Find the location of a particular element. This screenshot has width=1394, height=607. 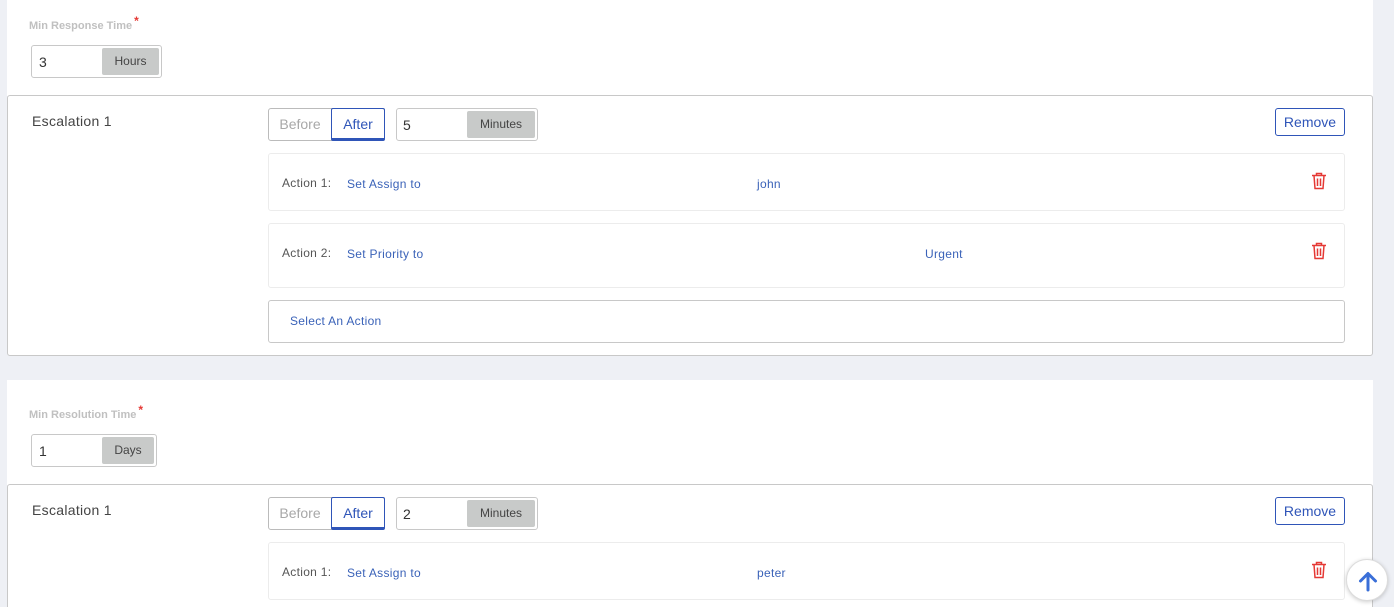

min-response-time-input: 3 Hours is located at coordinates (96, 61).